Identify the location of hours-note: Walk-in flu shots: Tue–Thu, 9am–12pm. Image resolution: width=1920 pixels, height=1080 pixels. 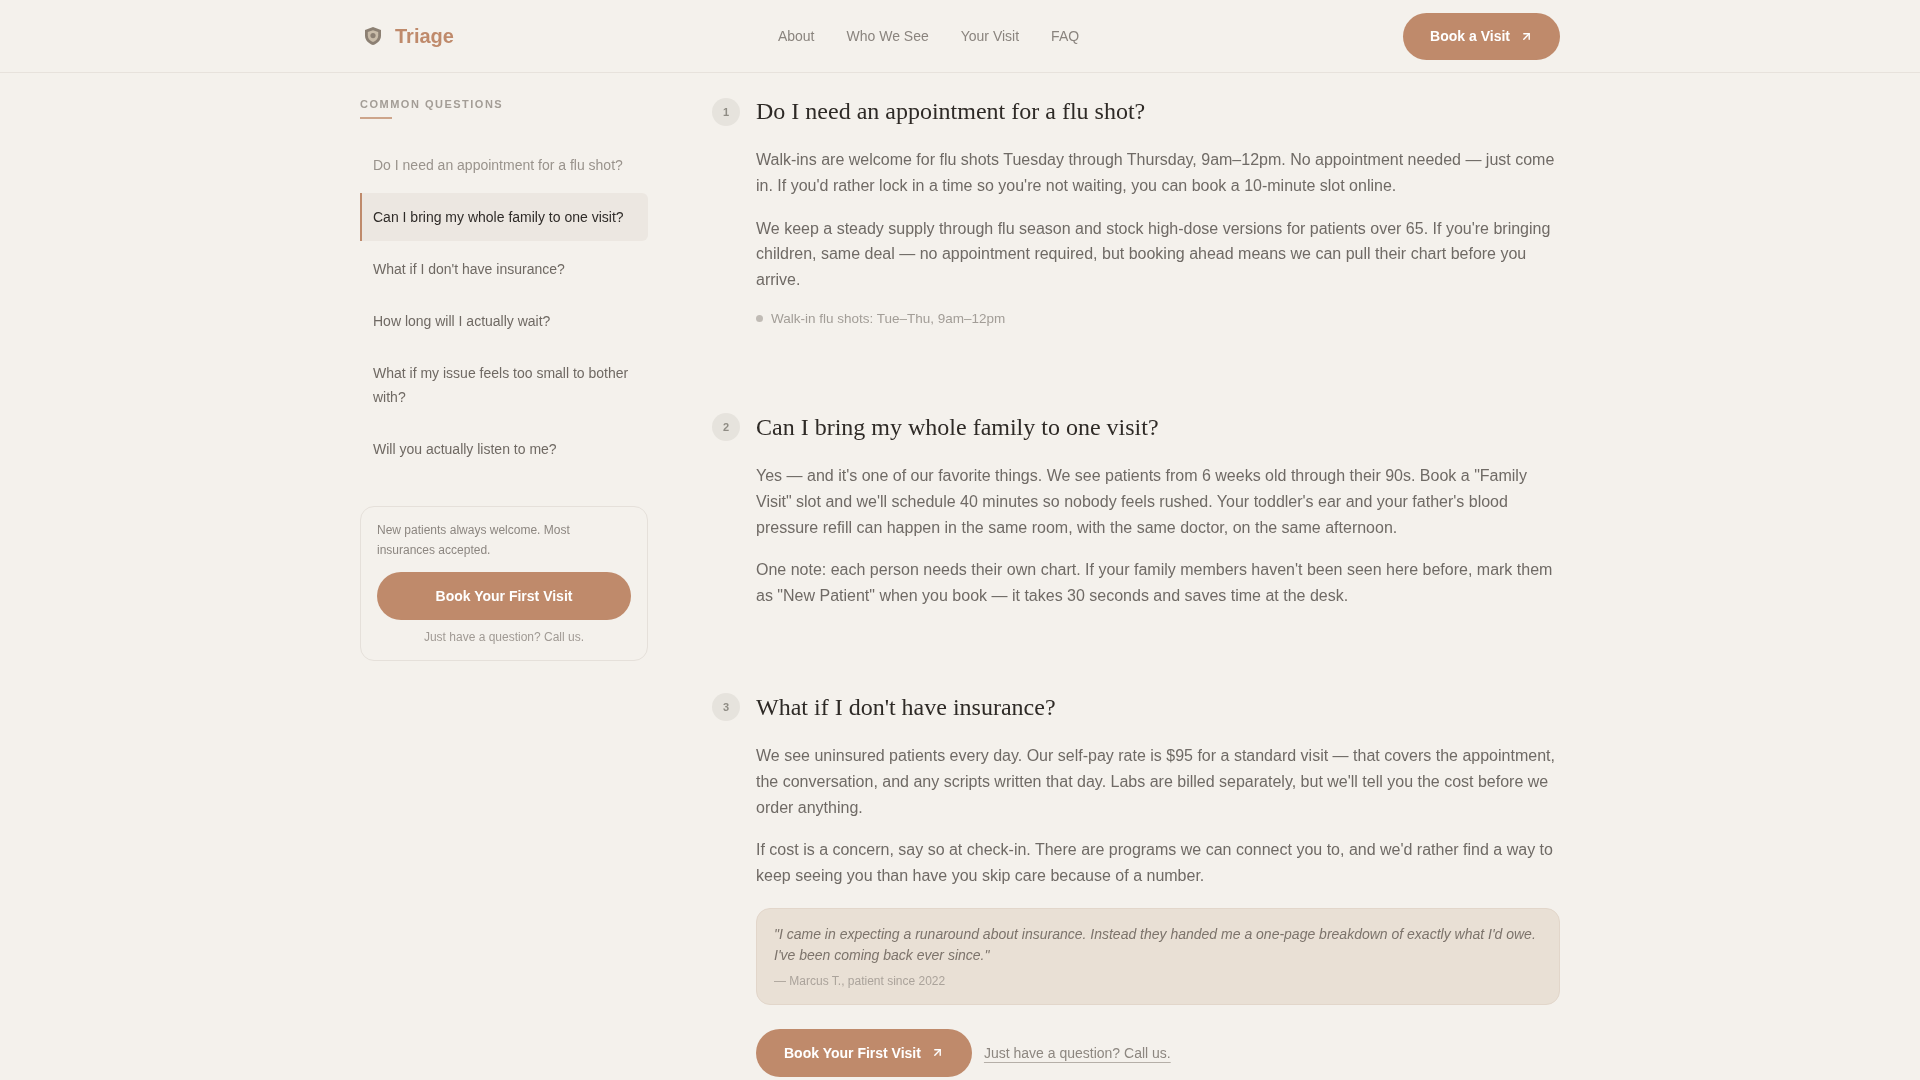
(888, 319).